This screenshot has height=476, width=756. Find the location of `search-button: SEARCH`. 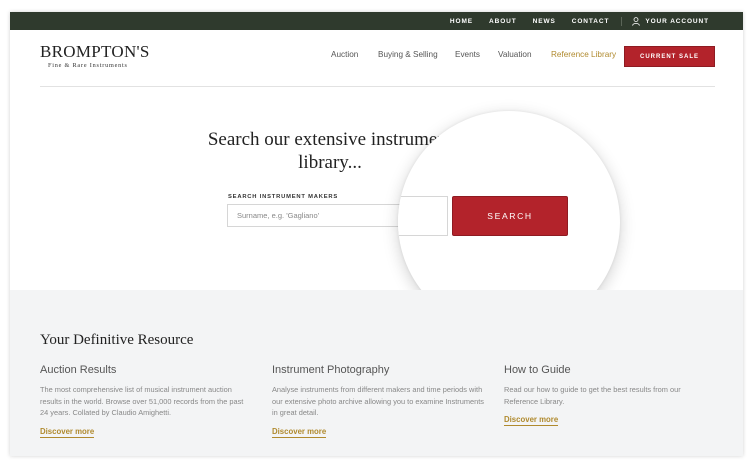

search-button: SEARCH is located at coordinates (510, 216).